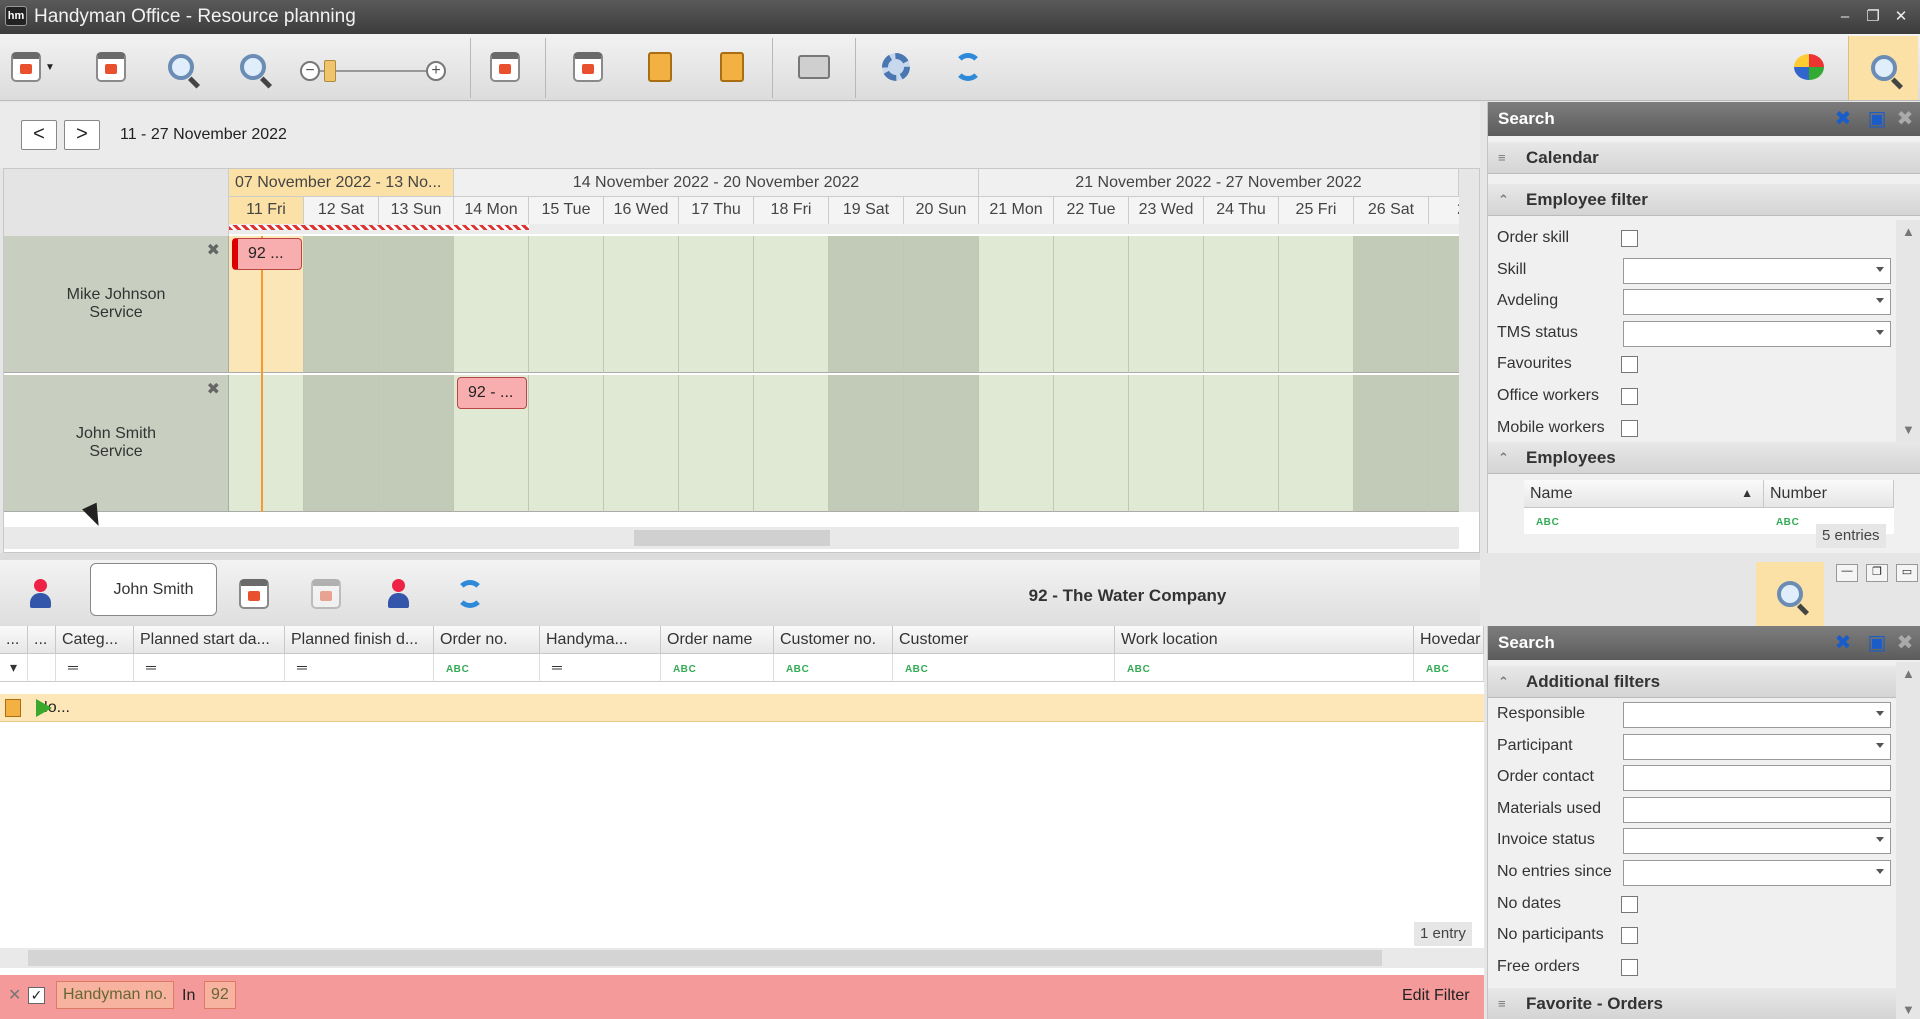  I want to click on filter-value-chip: 92, so click(220, 995).